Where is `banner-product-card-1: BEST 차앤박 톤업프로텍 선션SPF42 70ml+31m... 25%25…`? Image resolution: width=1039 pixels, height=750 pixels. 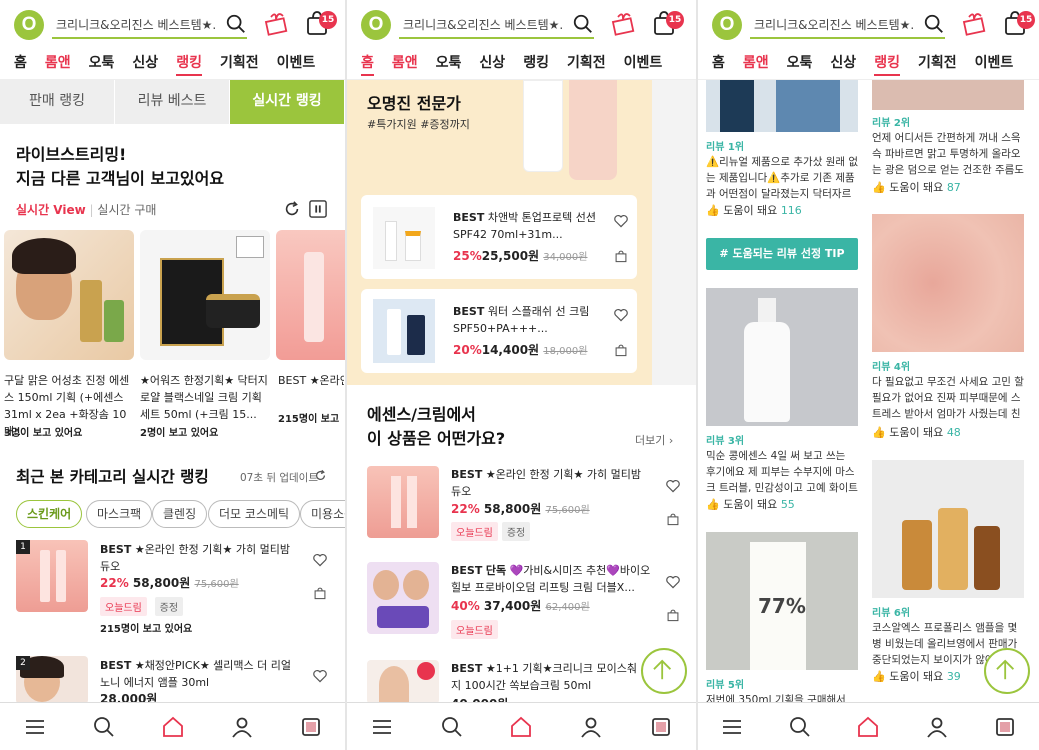
banner-product-card-1: BEST 차앤박 톤업프로텍 선션SPF42 70ml+31m... 25%25… is located at coordinates (499, 237).